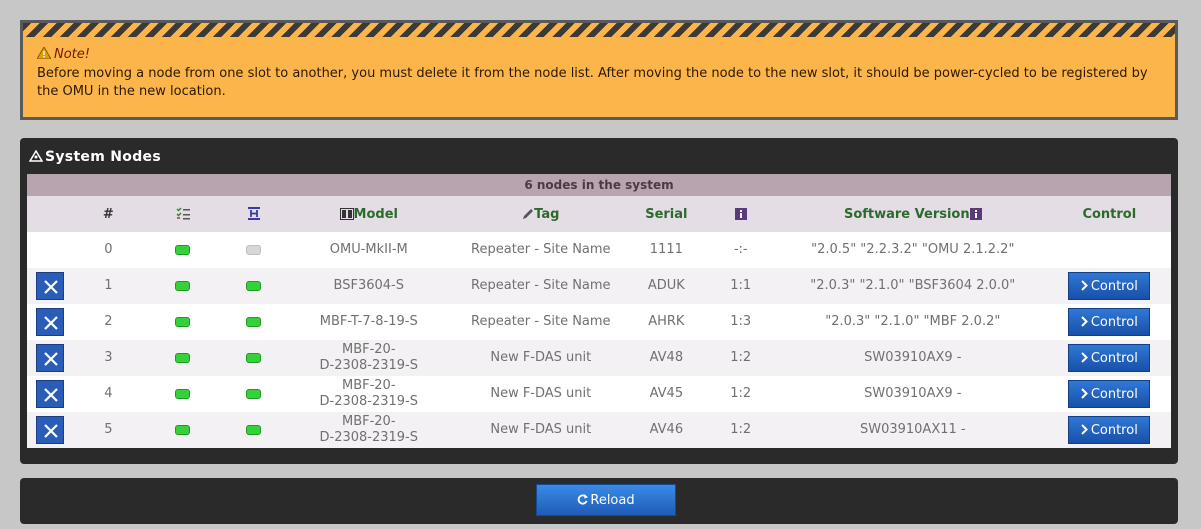 The width and height of the screenshot is (1201, 529). What do you see at coordinates (369, 322) in the screenshot?
I see `row-model: MBF-T-7-8-19-S` at bounding box center [369, 322].